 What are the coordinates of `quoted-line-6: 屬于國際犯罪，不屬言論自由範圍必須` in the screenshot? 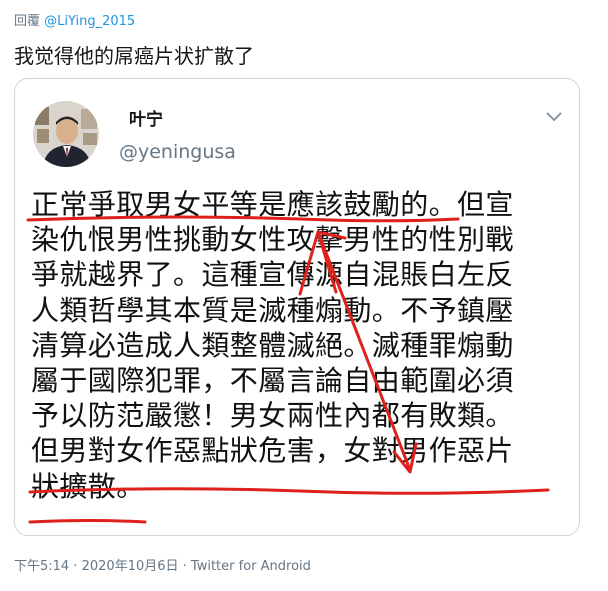 It's located at (272, 380).